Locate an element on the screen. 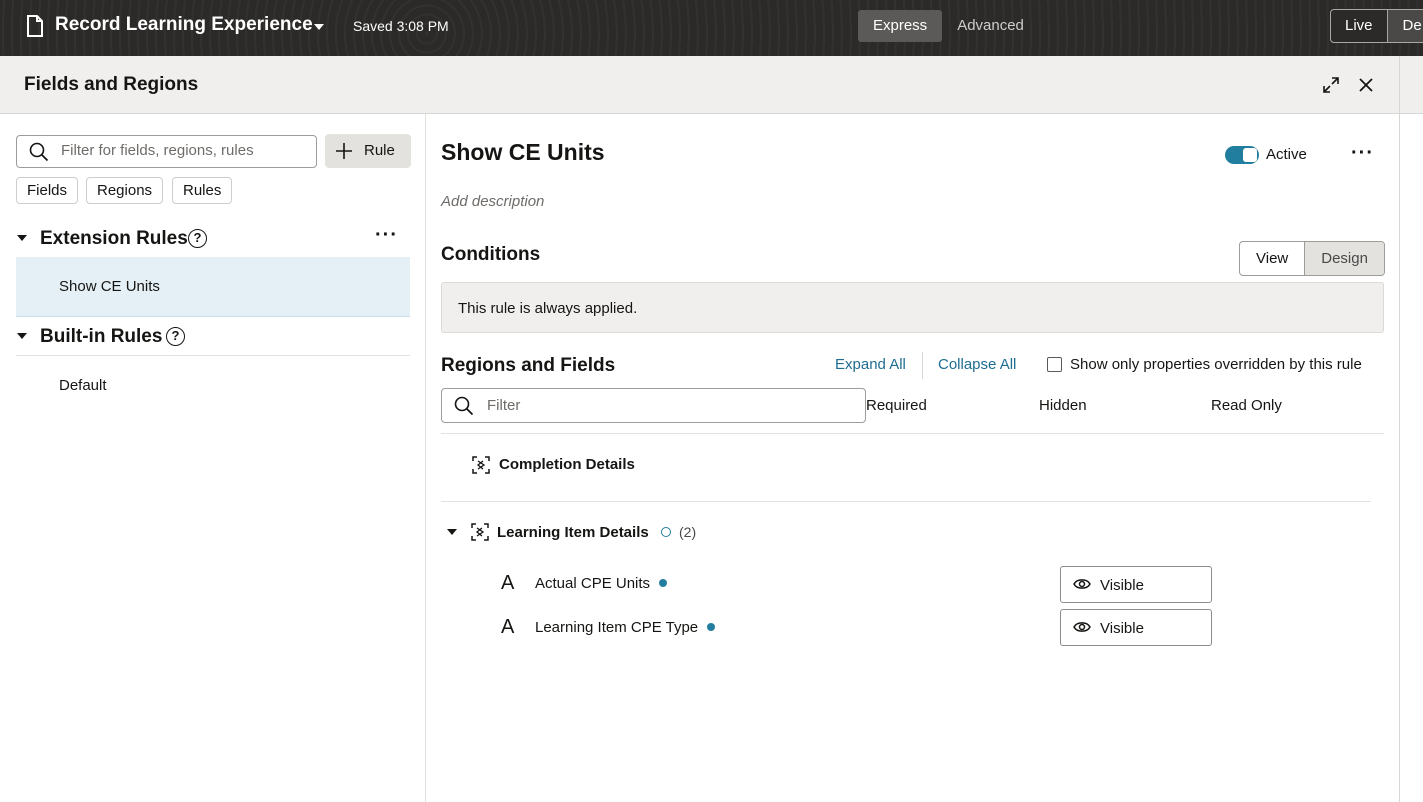  collapse-extension-rules-icon is located at coordinates (22, 238).